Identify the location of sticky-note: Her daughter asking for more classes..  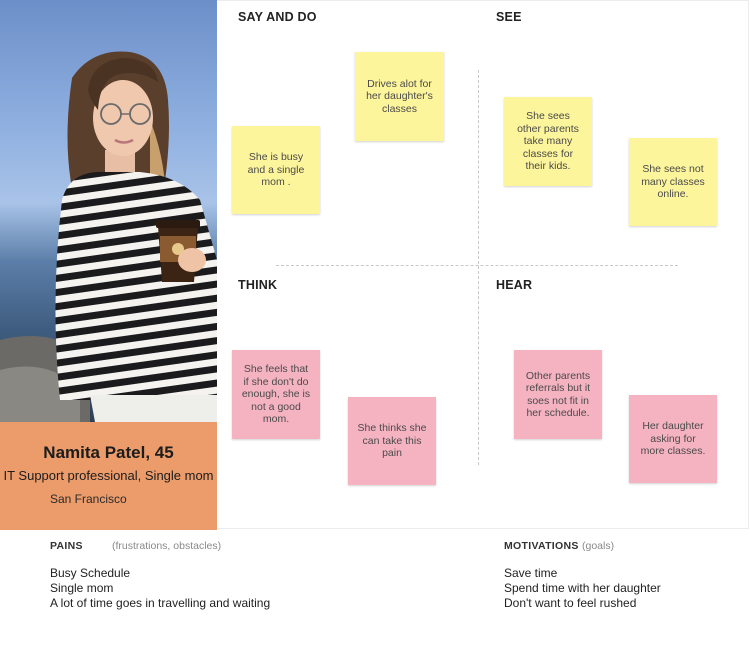
(673, 439).